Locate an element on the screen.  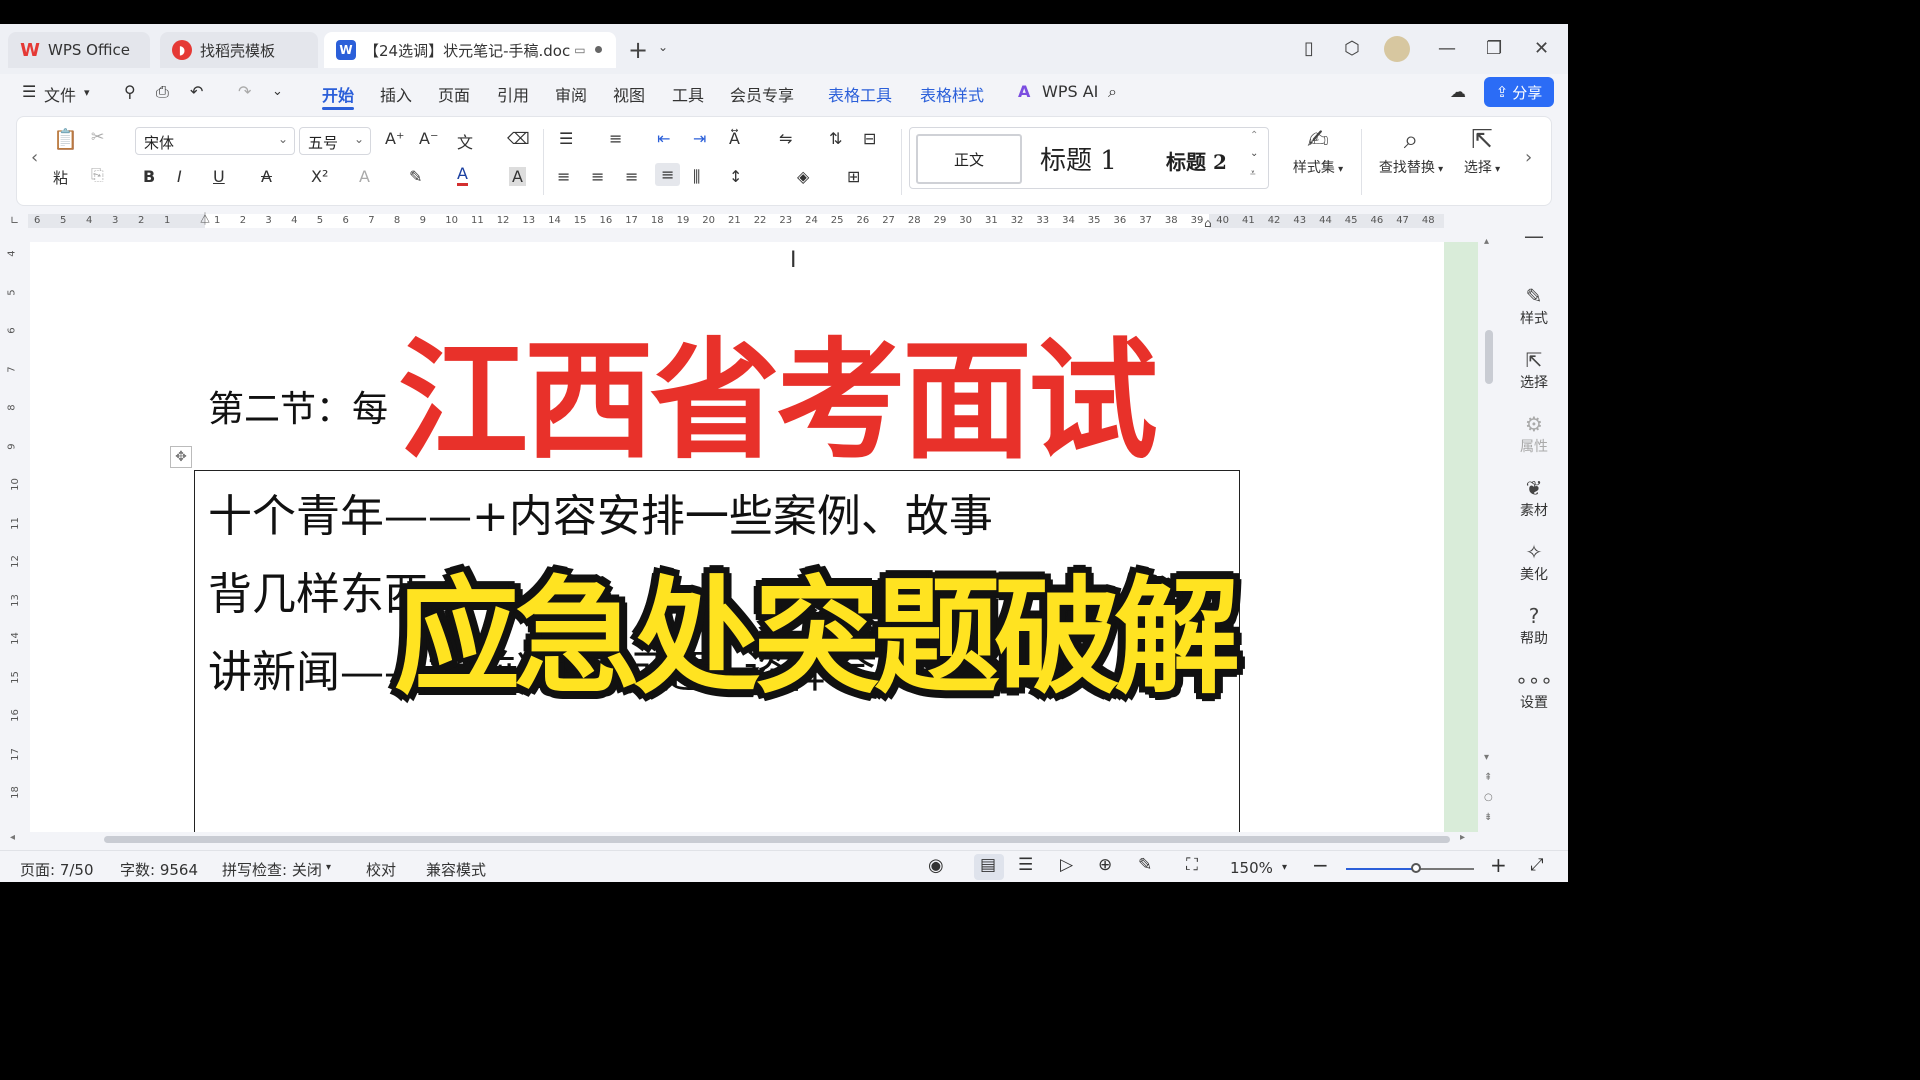
underline-icon: U is located at coordinates (219, 176).